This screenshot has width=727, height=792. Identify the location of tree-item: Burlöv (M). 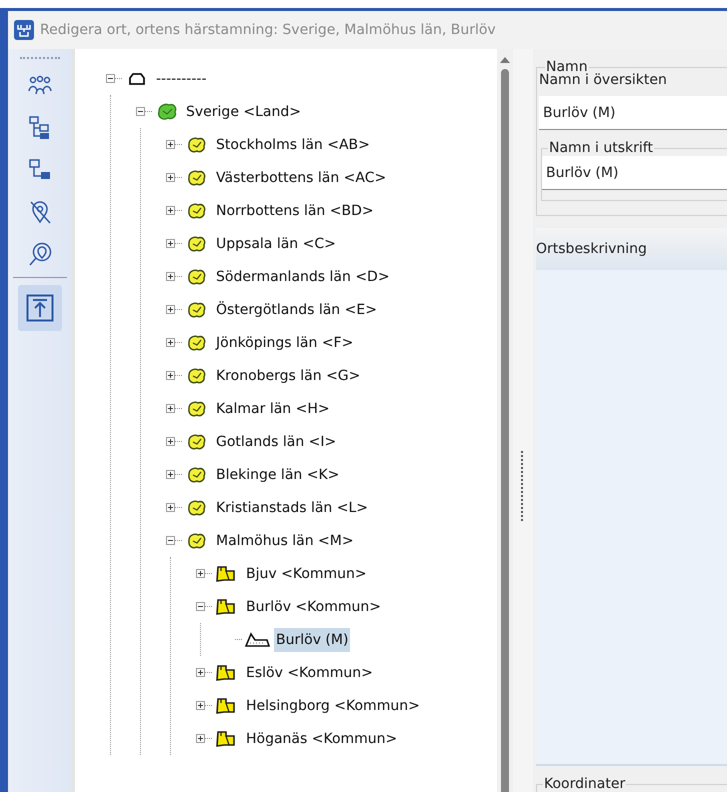
(312, 640).